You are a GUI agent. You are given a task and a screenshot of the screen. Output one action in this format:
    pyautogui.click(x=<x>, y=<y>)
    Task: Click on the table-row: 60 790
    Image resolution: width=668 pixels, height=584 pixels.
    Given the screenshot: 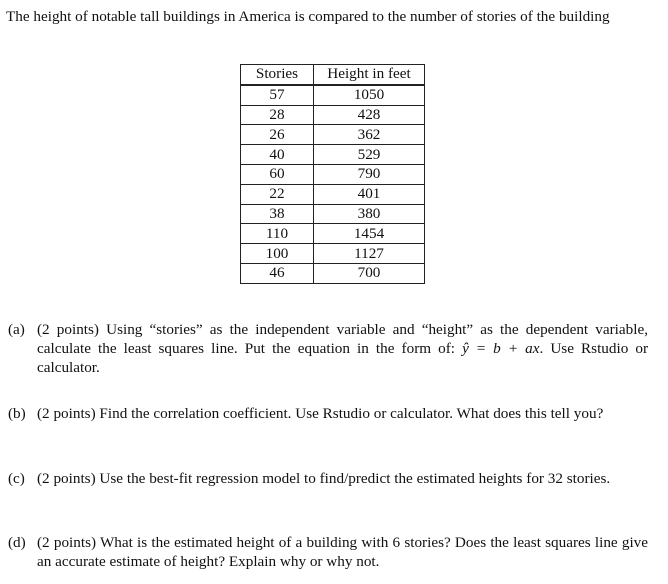 What is the action you would take?
    pyautogui.click(x=332, y=174)
    